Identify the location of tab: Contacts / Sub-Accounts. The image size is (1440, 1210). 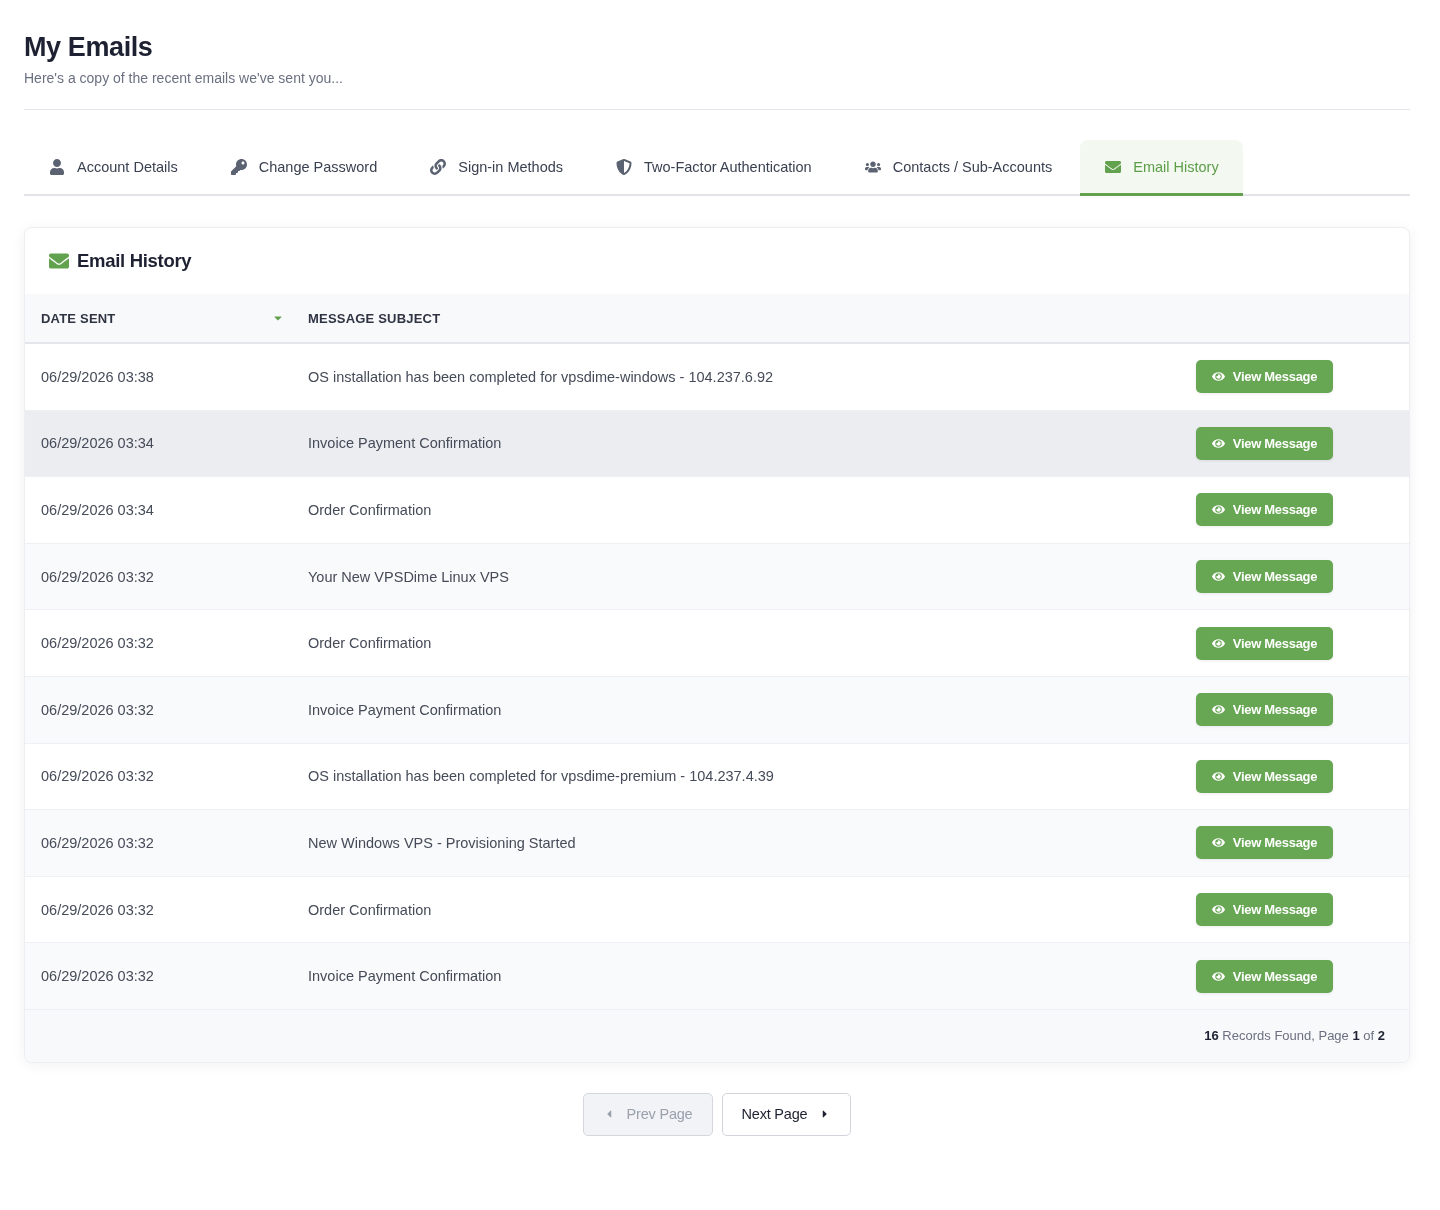
(958, 168).